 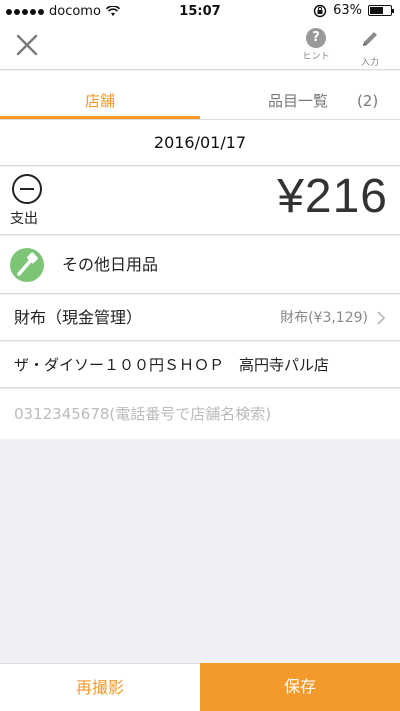 What do you see at coordinates (381, 10) in the screenshot?
I see `battery-icon` at bounding box center [381, 10].